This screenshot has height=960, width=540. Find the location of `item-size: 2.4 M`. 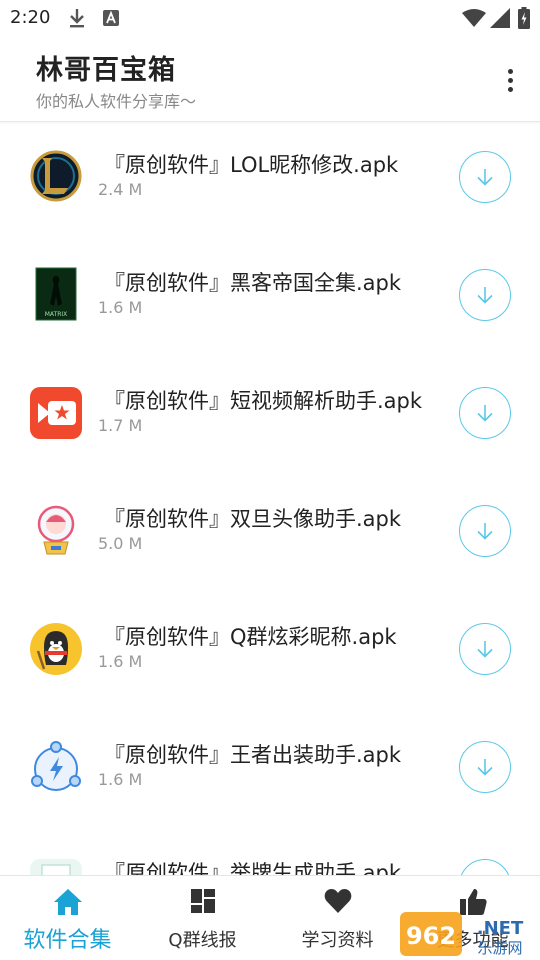

item-size: 2.4 M is located at coordinates (120, 189).